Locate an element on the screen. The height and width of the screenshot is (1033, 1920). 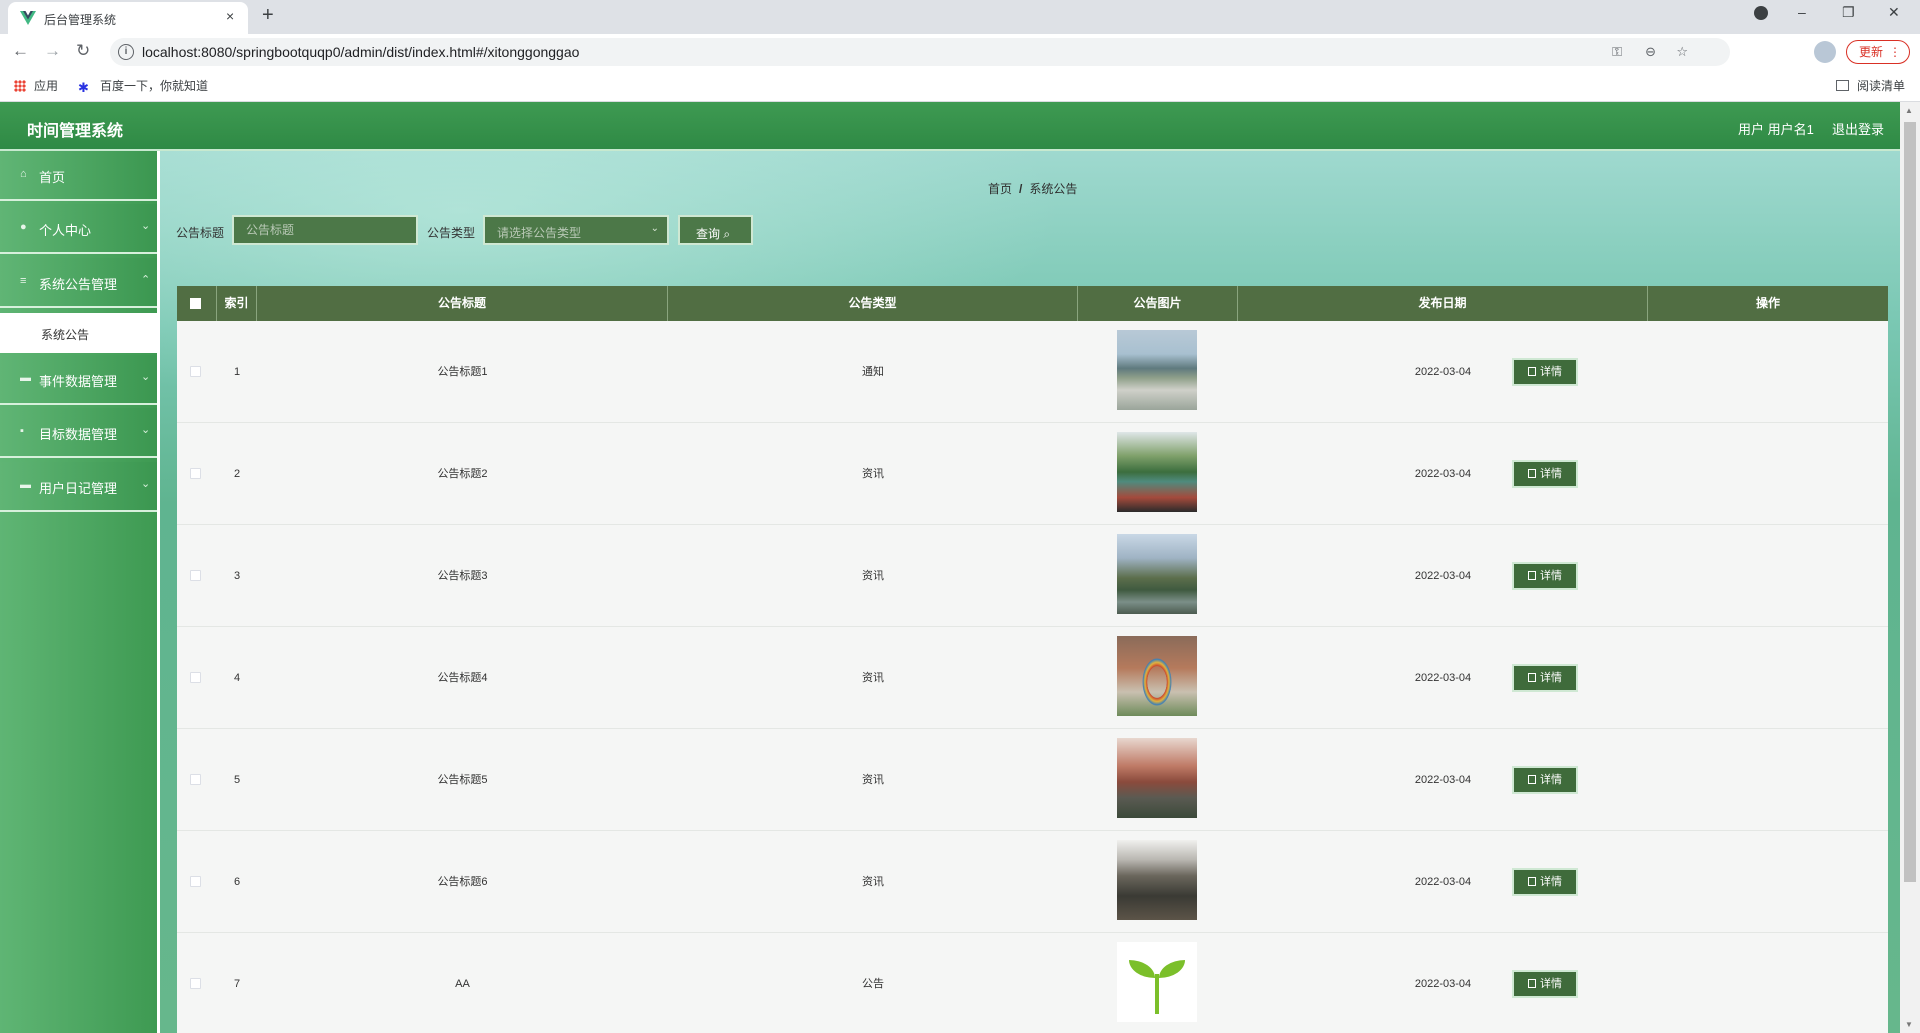
sidebar-item-profile: ● 个人中心 ⌄ is located at coordinates (78, 229).